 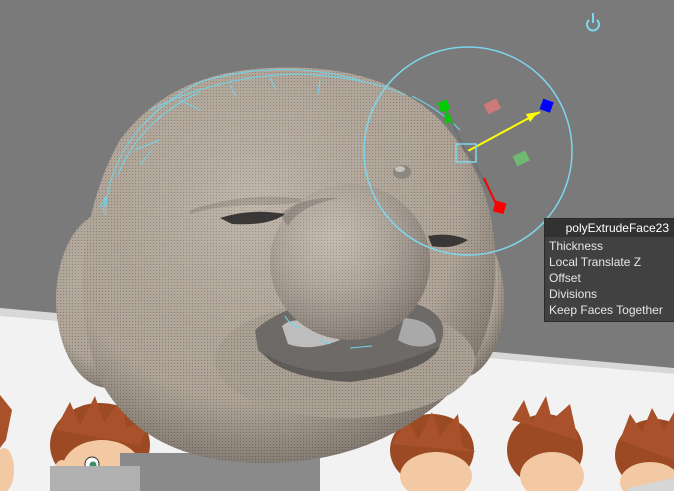 I want to click on hud-item-divisions: Divisions, so click(x=609, y=294).